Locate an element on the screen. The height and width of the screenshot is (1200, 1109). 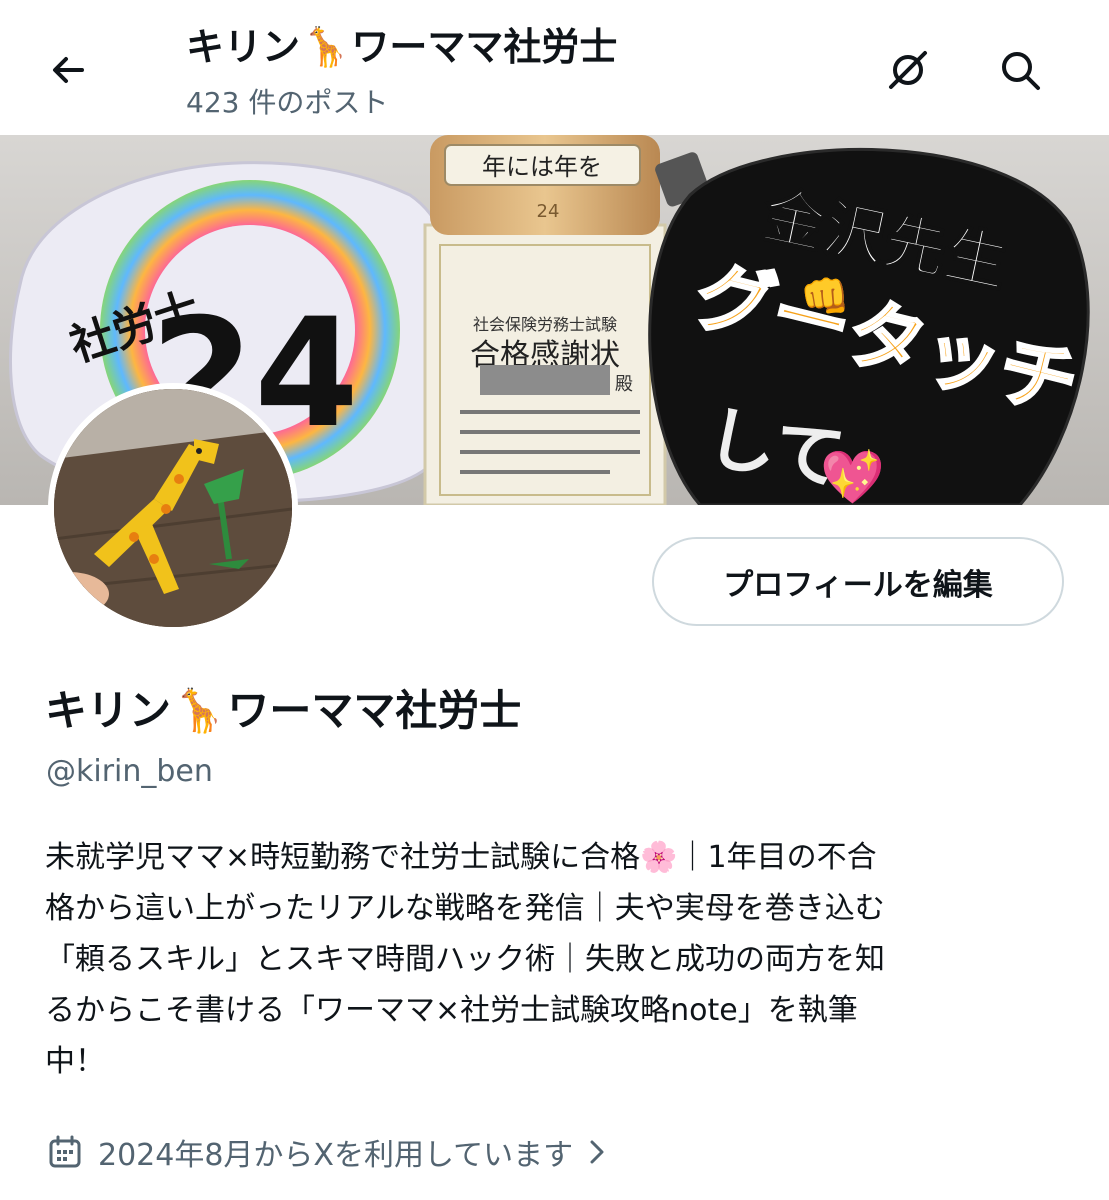
bottle-label: 年には年を is located at coordinates (542, 167).